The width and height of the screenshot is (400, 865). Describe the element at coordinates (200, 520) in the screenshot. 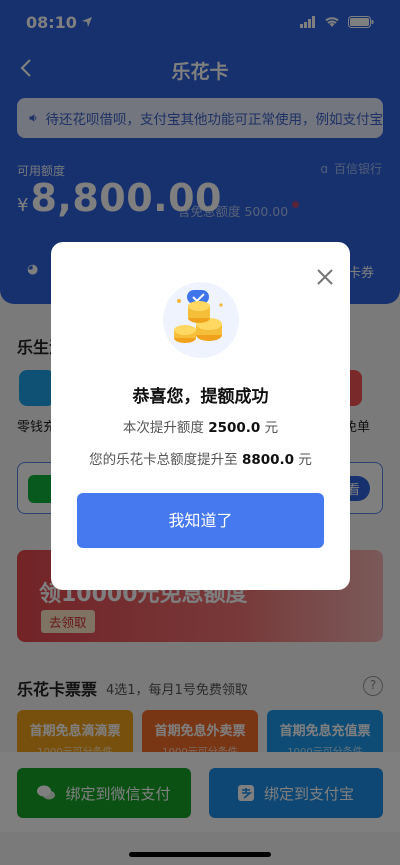

I see `acknowledge-button: 我知道了` at that location.